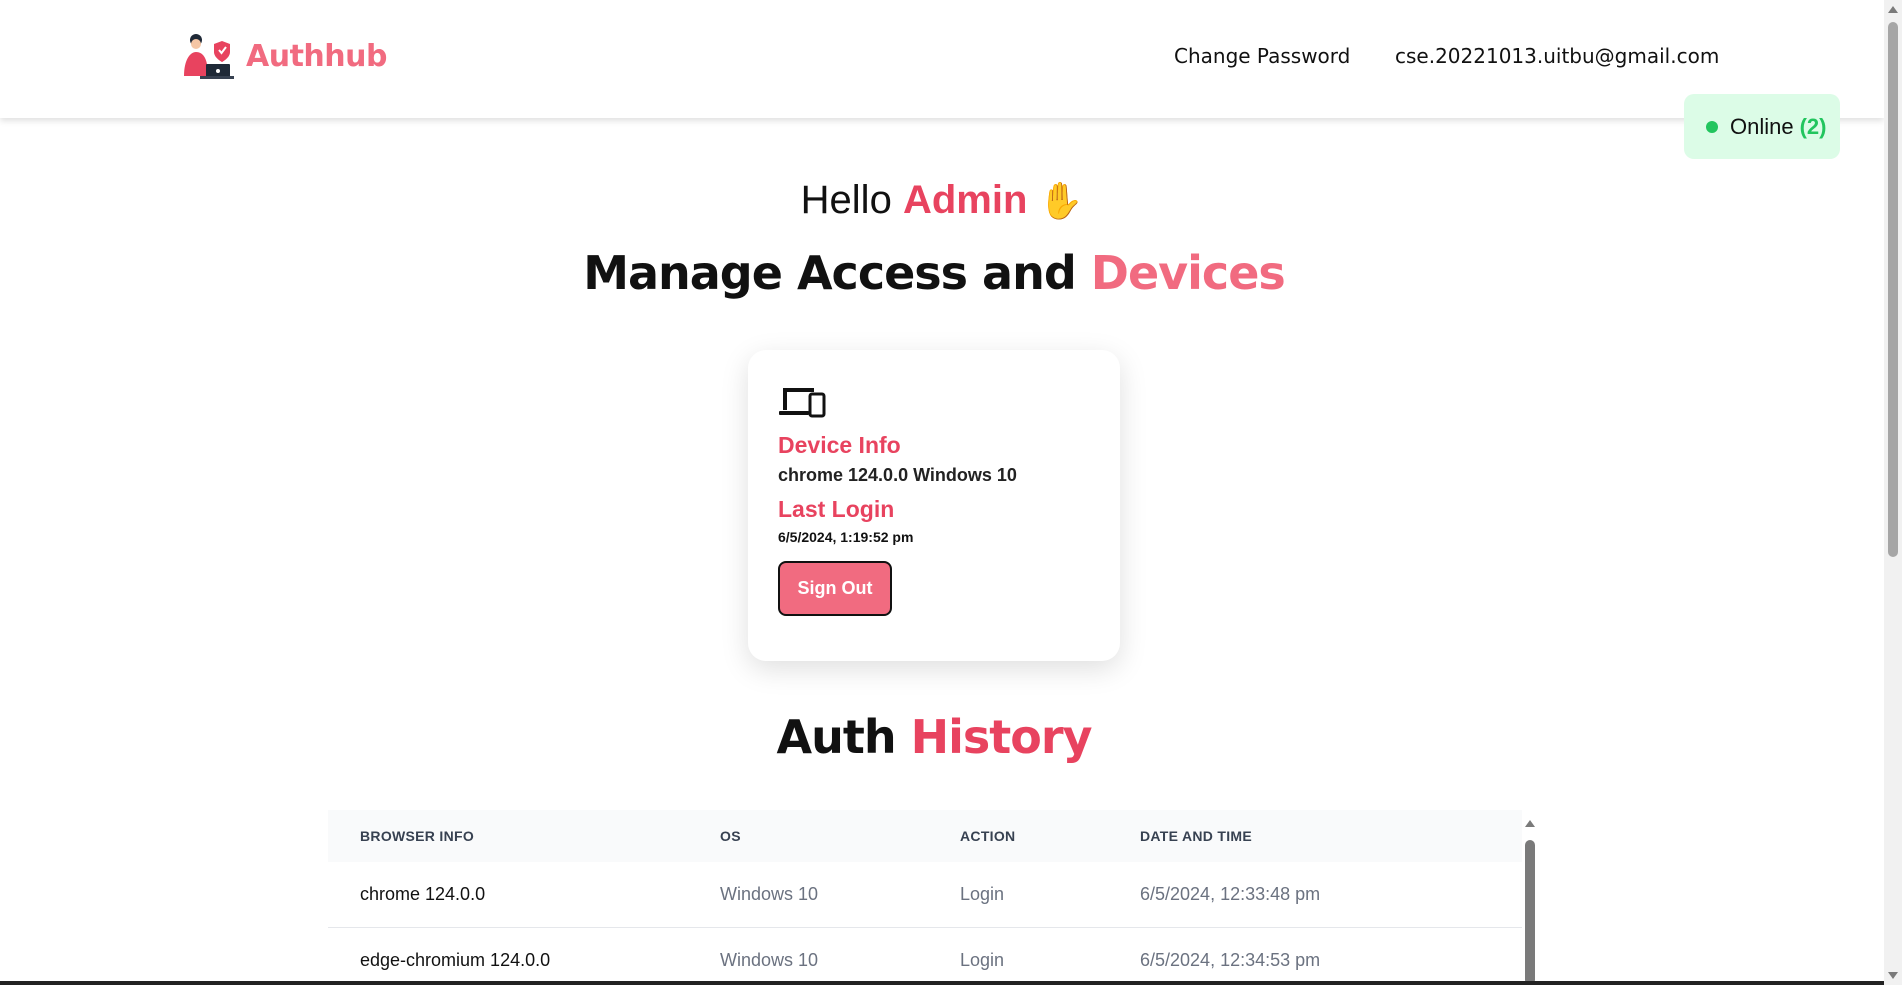 This screenshot has height=985, width=1902. Describe the element at coordinates (1262, 56) in the screenshot. I see `change-password-link: Change Password` at that location.